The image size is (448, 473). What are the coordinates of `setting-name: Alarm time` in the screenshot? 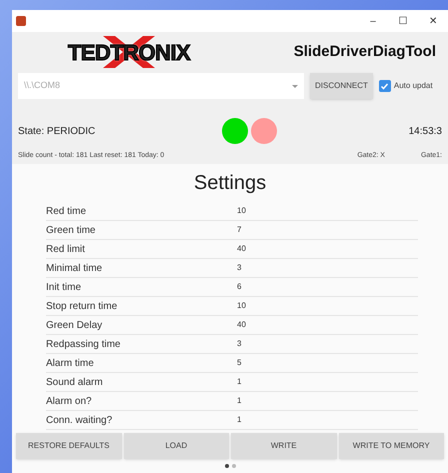 It's located at (70, 363).